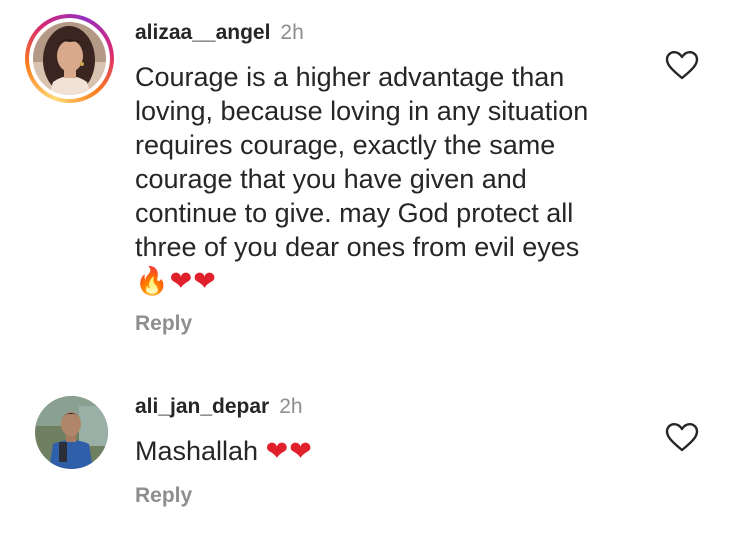  I want to click on story-ring, so click(69, 58).